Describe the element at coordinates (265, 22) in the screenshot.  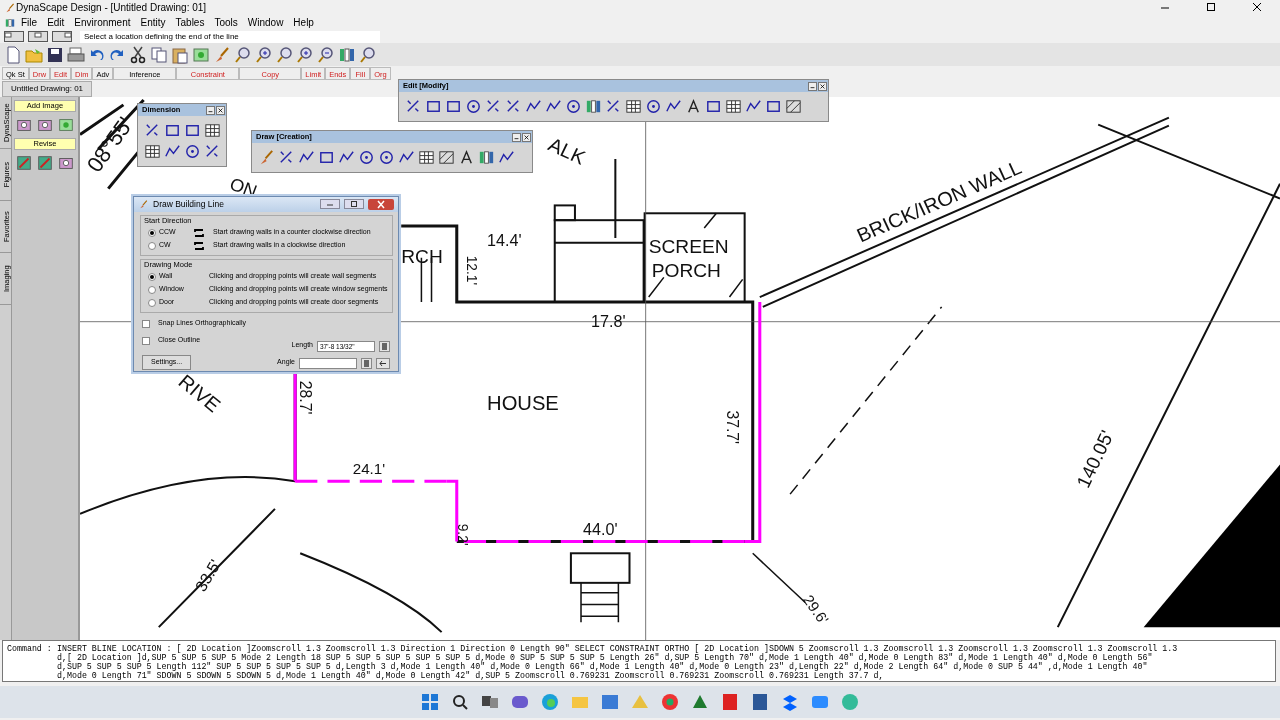
I see `menu-item: Window` at that location.